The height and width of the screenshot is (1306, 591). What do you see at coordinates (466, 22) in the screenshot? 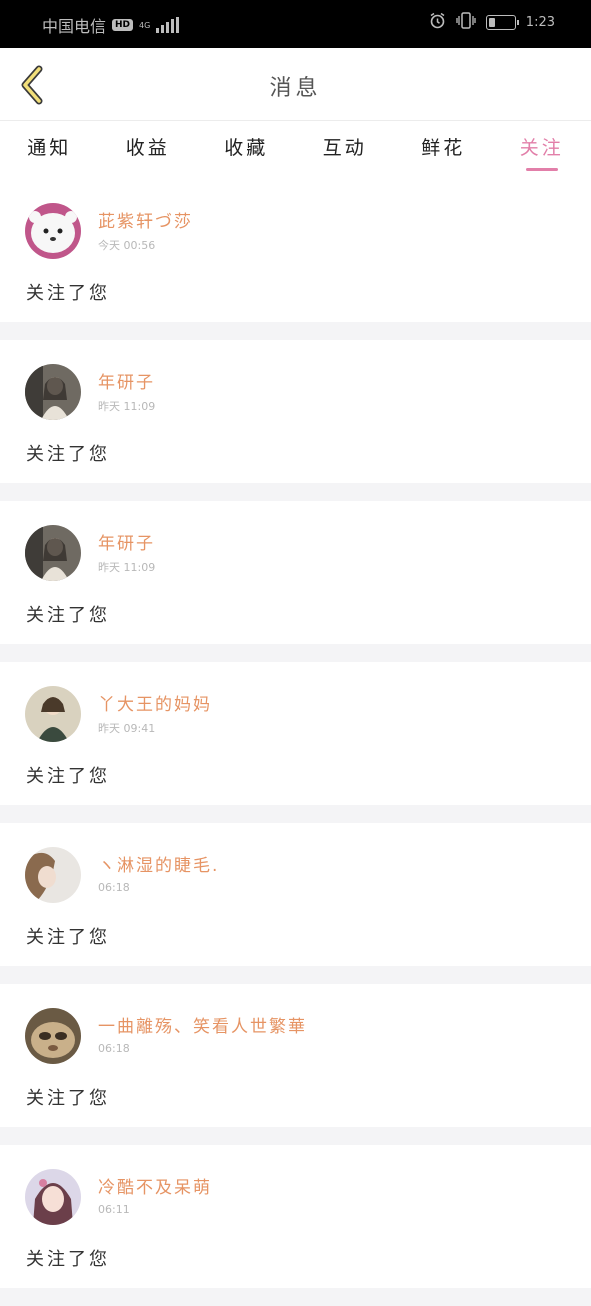
I see `vibrate-icon` at bounding box center [466, 22].